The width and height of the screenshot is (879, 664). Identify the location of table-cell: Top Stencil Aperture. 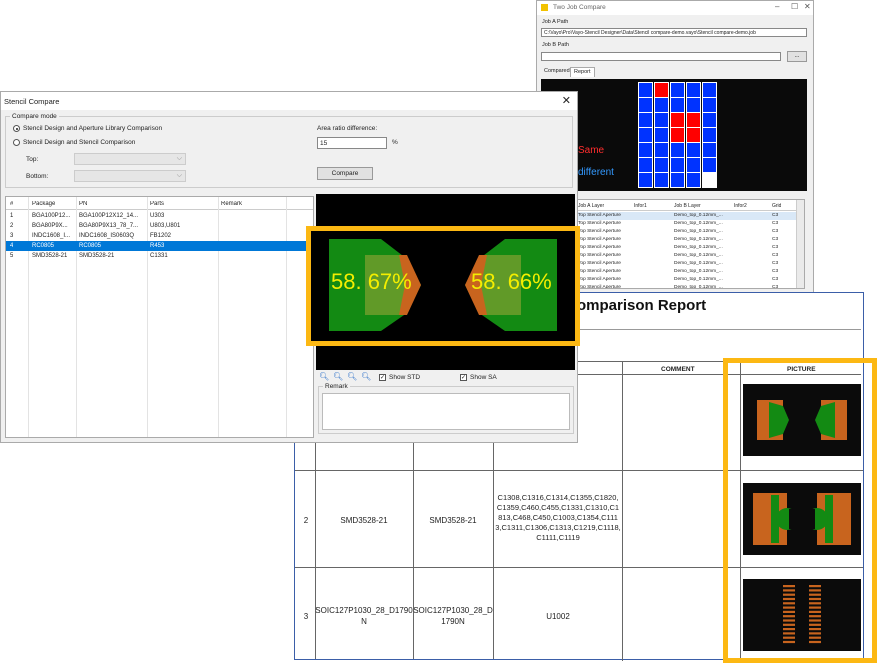
(599, 239).